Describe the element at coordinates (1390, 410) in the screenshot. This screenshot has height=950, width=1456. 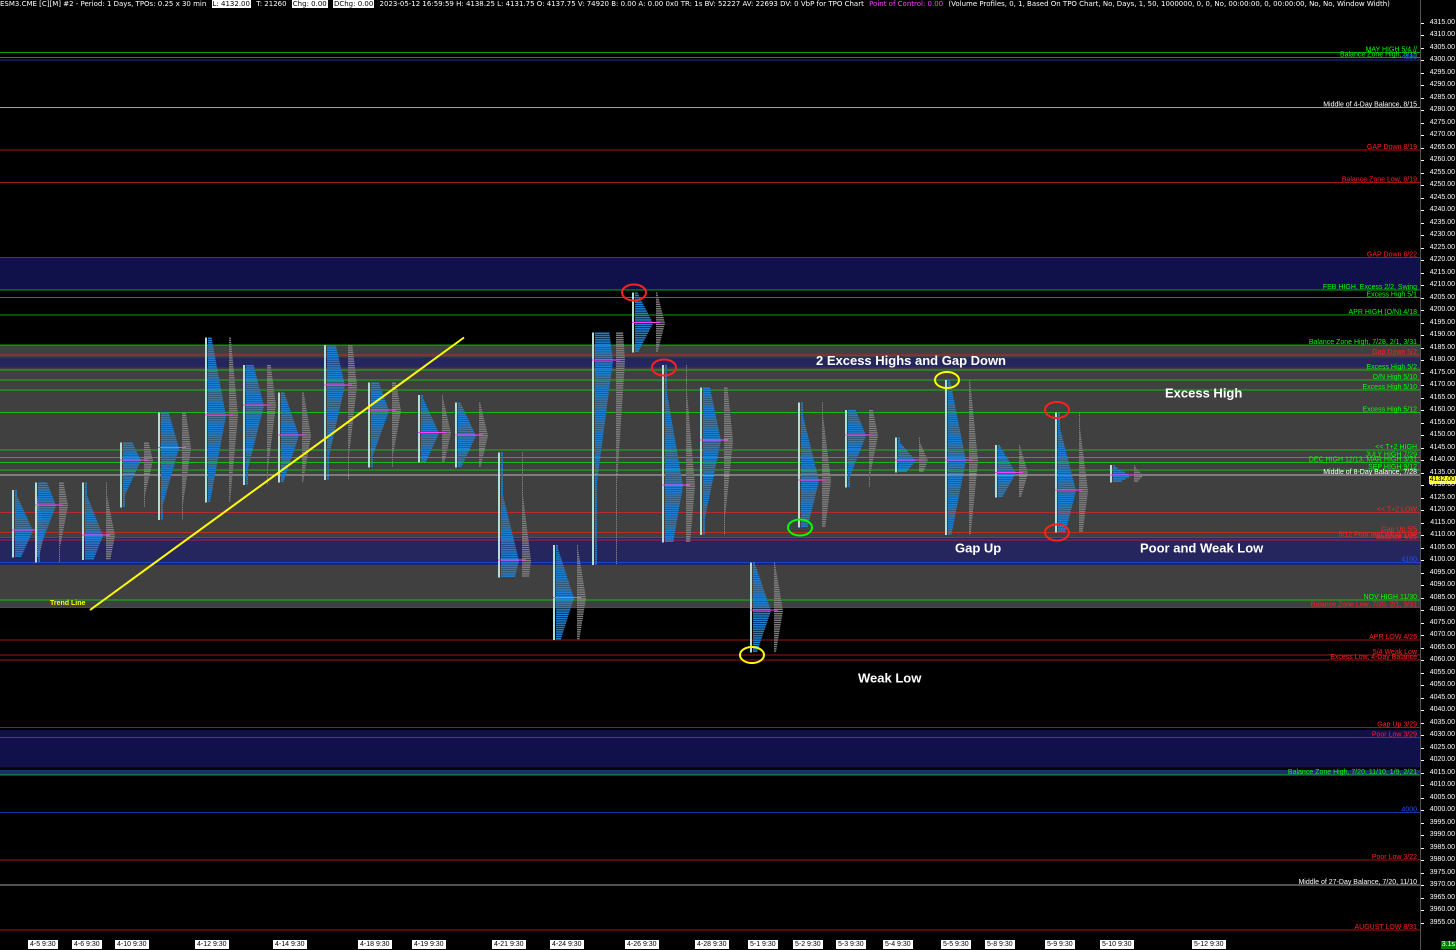
I see `level-label: Excess High 5/12` at that location.